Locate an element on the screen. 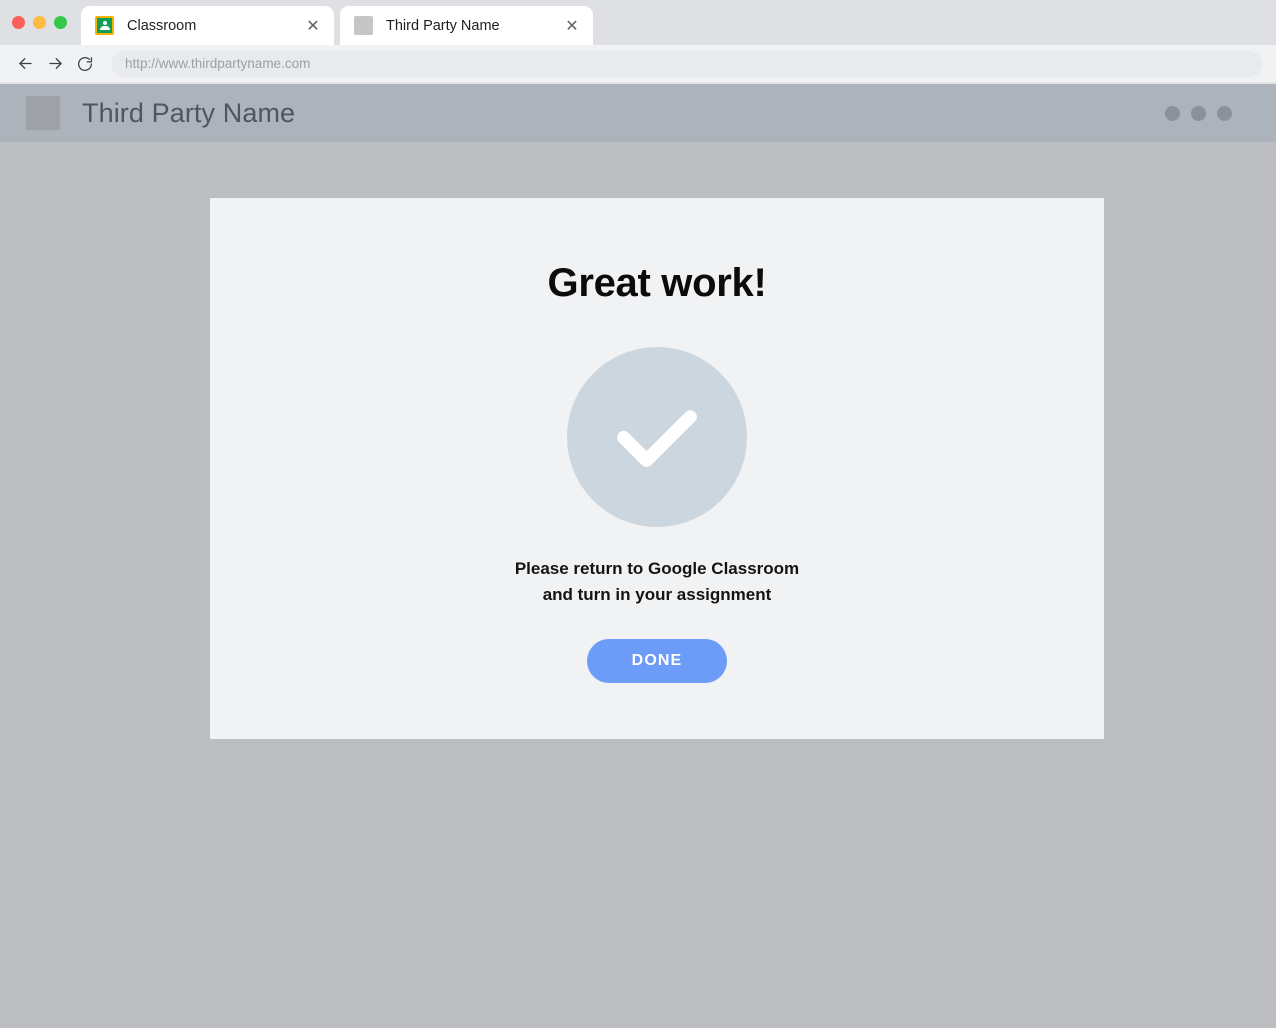 The height and width of the screenshot is (1028, 1276). close-window-button is located at coordinates (18, 22).